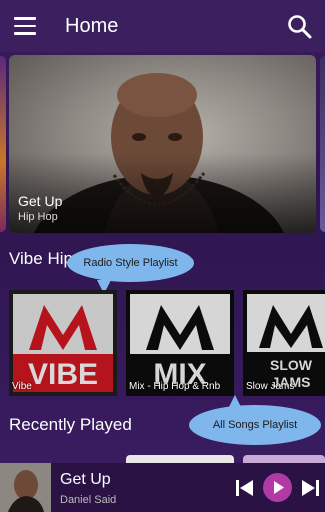 The height and width of the screenshot is (512, 325). Describe the element at coordinates (162, 26) in the screenshot. I see `top-app-bar: Home` at that location.